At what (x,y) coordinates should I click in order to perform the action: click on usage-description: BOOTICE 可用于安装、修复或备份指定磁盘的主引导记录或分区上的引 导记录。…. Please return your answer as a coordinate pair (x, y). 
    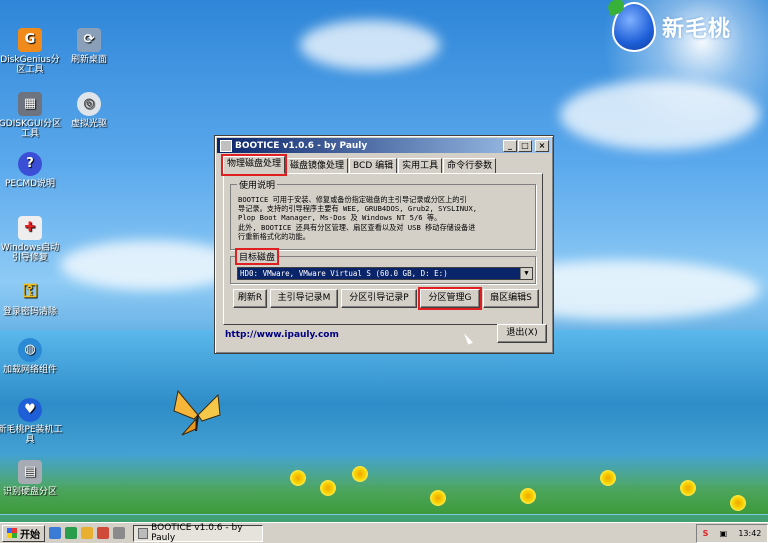
    Looking at the image, I should click on (358, 218).